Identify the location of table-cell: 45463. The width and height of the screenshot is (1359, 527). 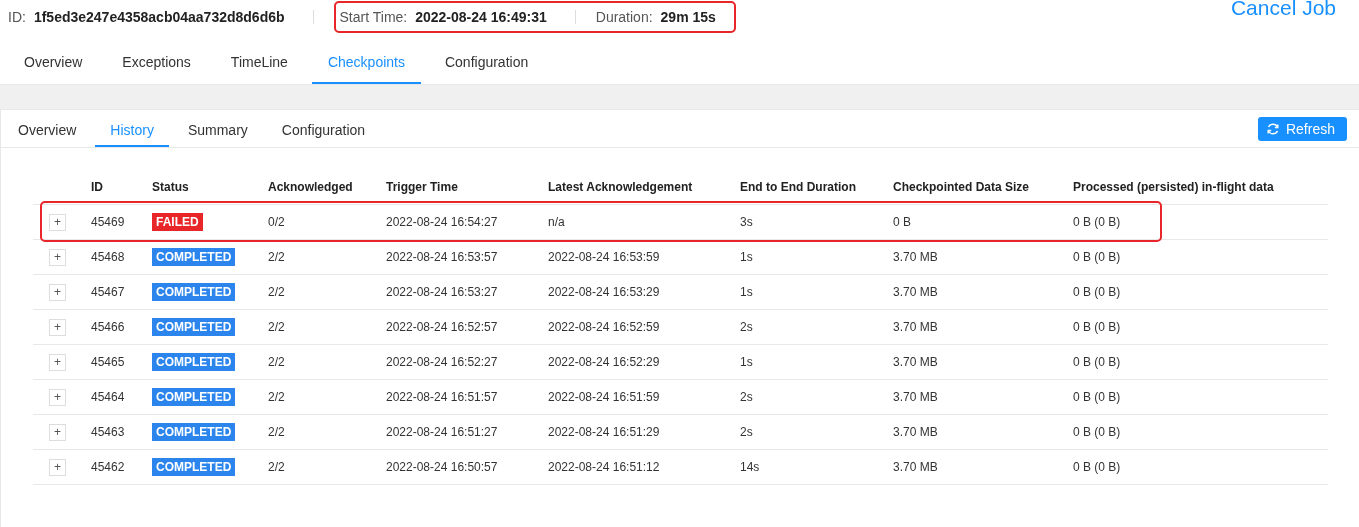
(108, 432).